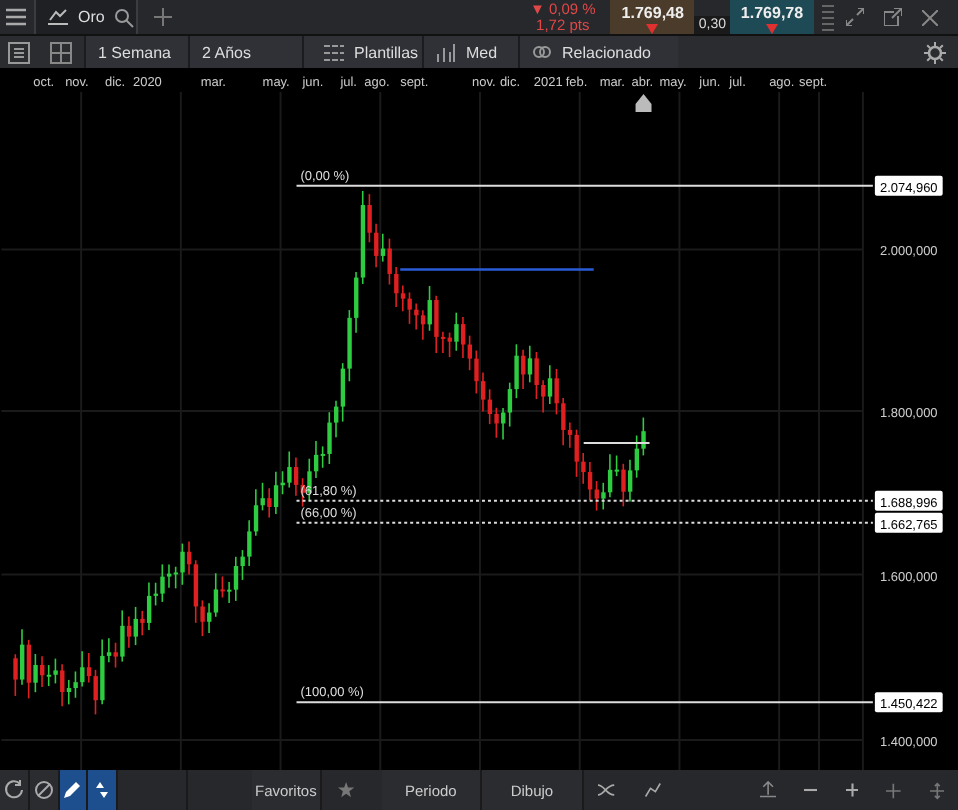 Image resolution: width=958 pixels, height=810 pixels. What do you see at coordinates (124, 17) in the screenshot?
I see `search-icon` at bounding box center [124, 17].